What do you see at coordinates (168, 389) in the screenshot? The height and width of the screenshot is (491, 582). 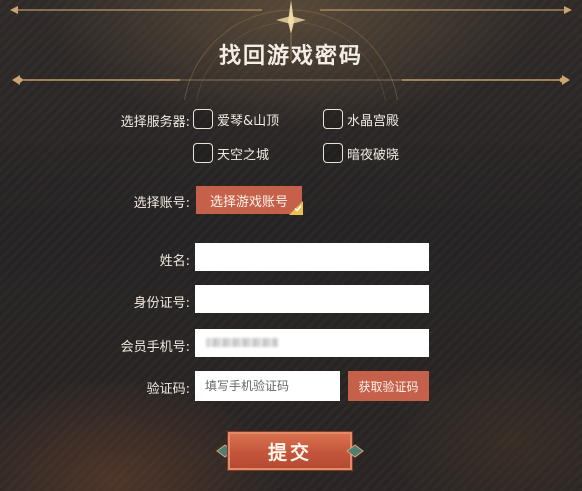 I see `code-label: 验证码:` at bounding box center [168, 389].